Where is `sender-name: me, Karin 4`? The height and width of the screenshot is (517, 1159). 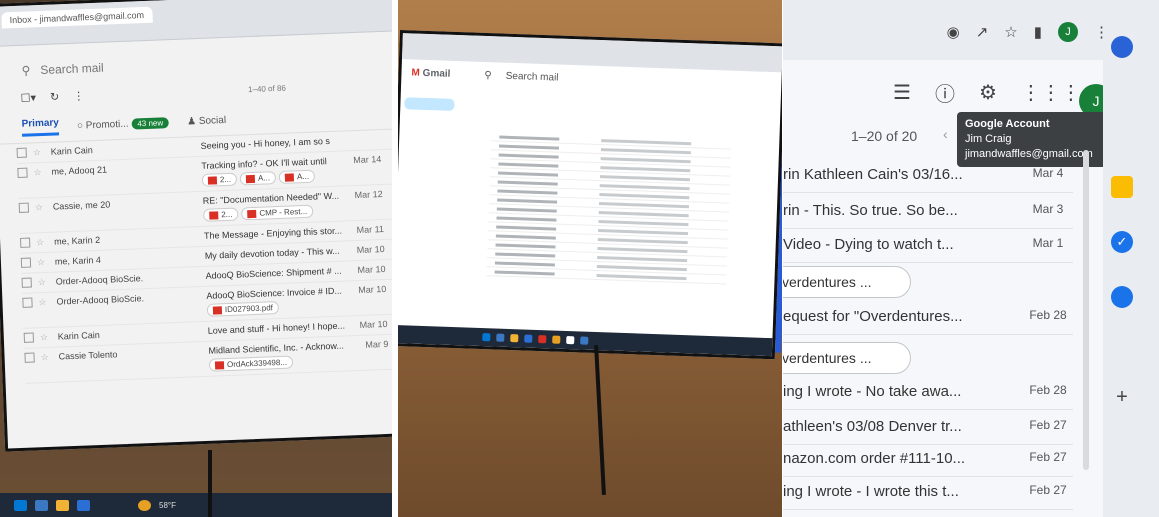 sender-name: me, Karin 4 is located at coordinates (78, 260).